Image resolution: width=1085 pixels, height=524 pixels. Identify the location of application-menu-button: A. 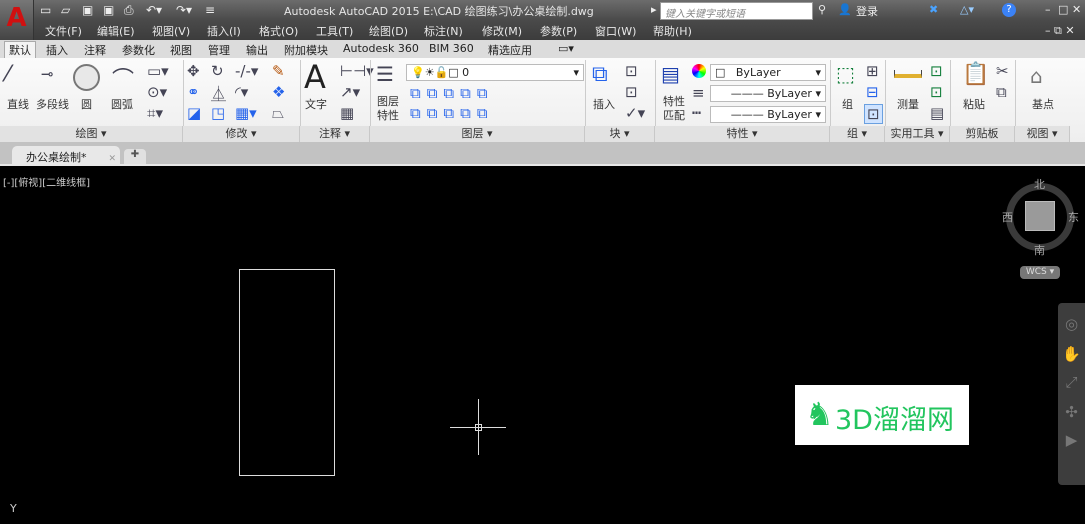
(17, 20).